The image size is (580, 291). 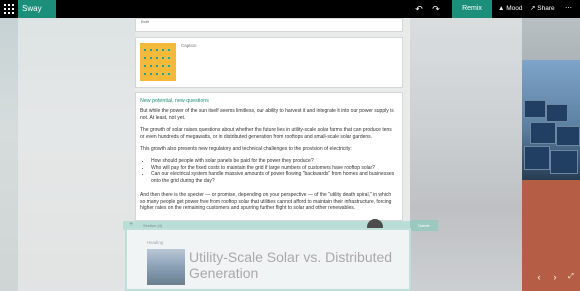 What do you see at coordinates (9, 9) in the screenshot?
I see `app-launcher-icon` at bounding box center [9, 9].